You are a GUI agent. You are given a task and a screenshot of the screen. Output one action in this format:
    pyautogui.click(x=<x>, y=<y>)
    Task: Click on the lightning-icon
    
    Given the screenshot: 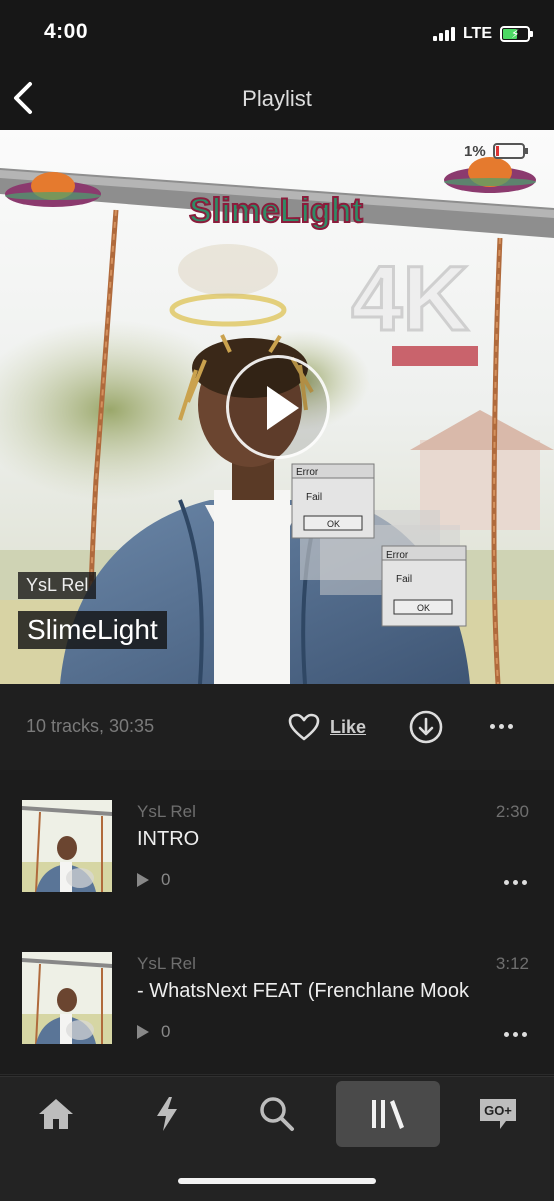 What is the action you would take?
    pyautogui.click(x=167, y=1114)
    